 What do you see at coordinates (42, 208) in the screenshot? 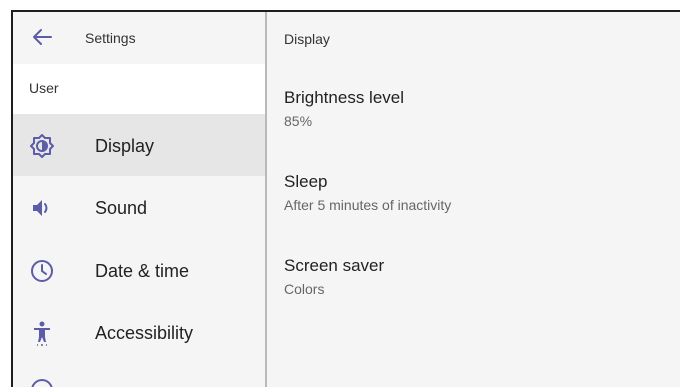
I see `volume-icon` at bounding box center [42, 208].